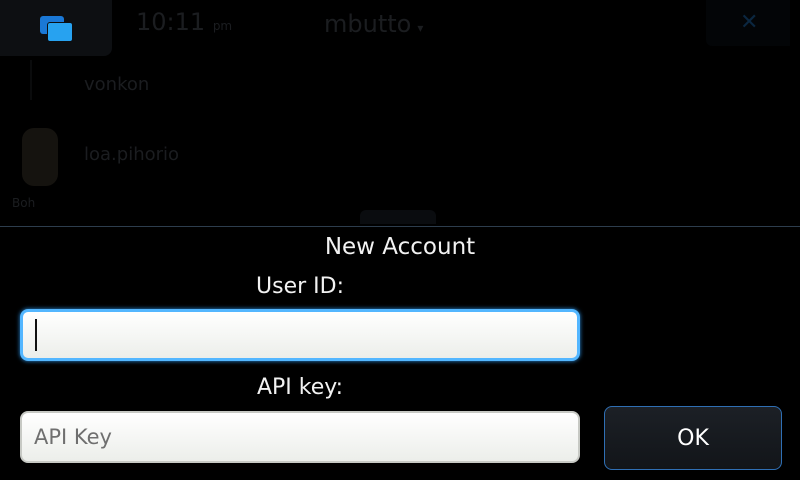 The width and height of the screenshot is (800, 480). What do you see at coordinates (36, 335) in the screenshot?
I see `text-cursor` at bounding box center [36, 335].